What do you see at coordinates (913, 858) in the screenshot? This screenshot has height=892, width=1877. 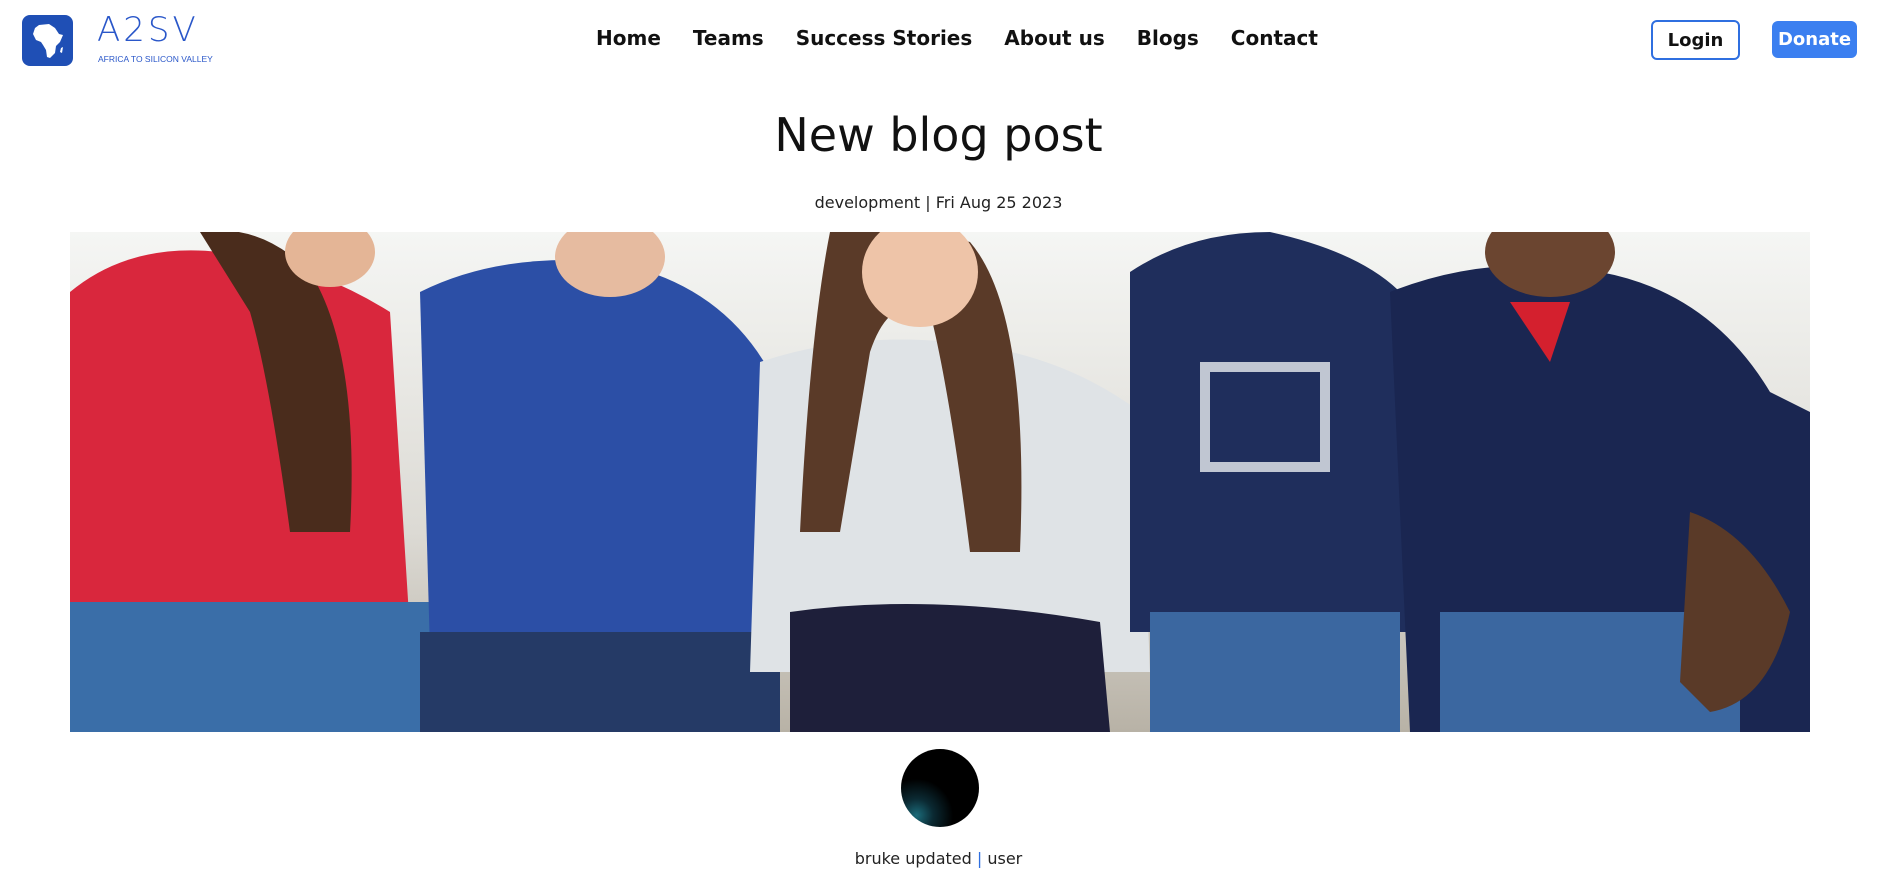 I see `author-name: bruke updated` at bounding box center [913, 858].